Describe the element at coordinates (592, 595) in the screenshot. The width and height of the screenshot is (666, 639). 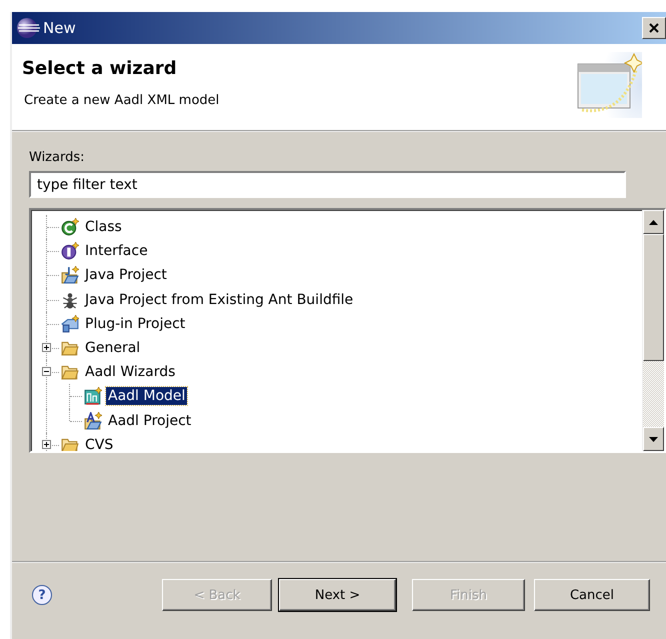
I see `wizard-button: Cancel` at that location.